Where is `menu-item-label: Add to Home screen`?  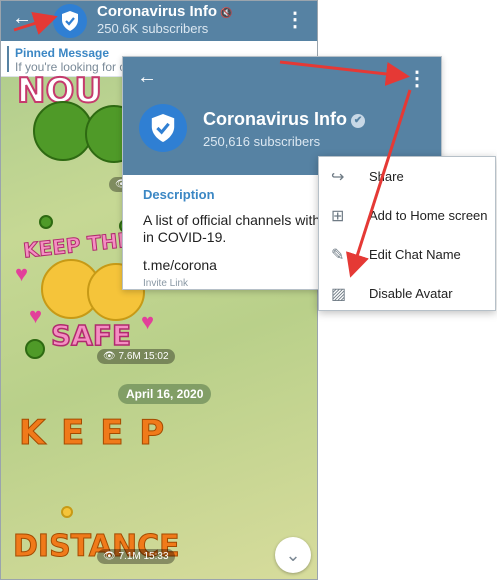 menu-item-label: Add to Home screen is located at coordinates (428, 215).